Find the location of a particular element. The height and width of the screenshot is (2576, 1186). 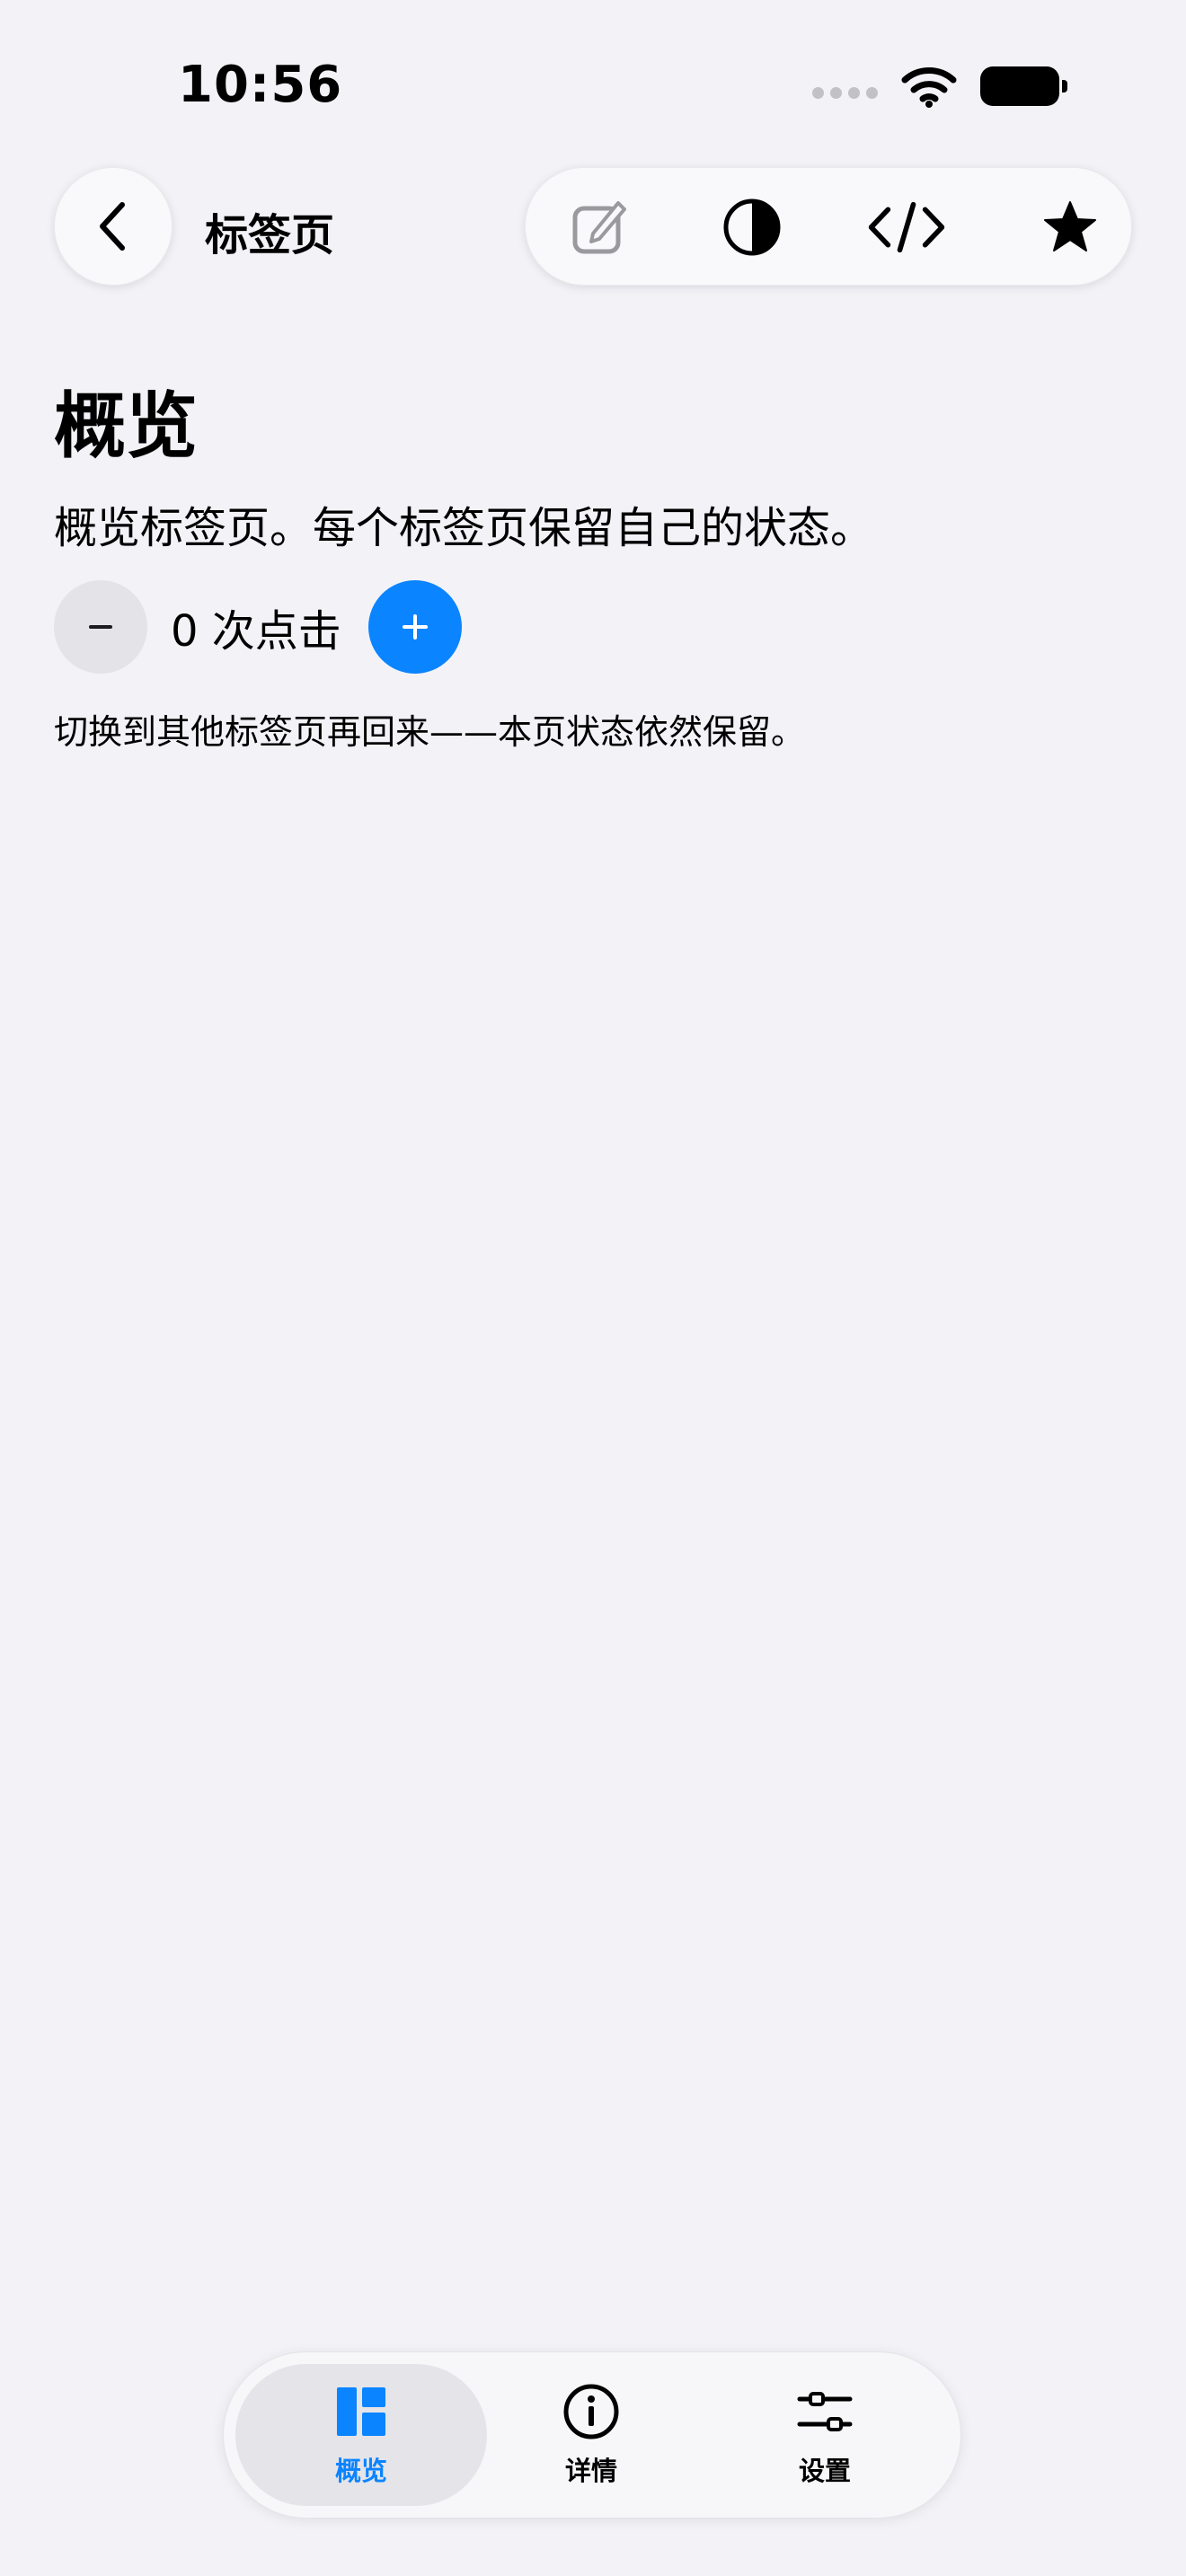

tab-details: 详情 is located at coordinates (591, 2435).